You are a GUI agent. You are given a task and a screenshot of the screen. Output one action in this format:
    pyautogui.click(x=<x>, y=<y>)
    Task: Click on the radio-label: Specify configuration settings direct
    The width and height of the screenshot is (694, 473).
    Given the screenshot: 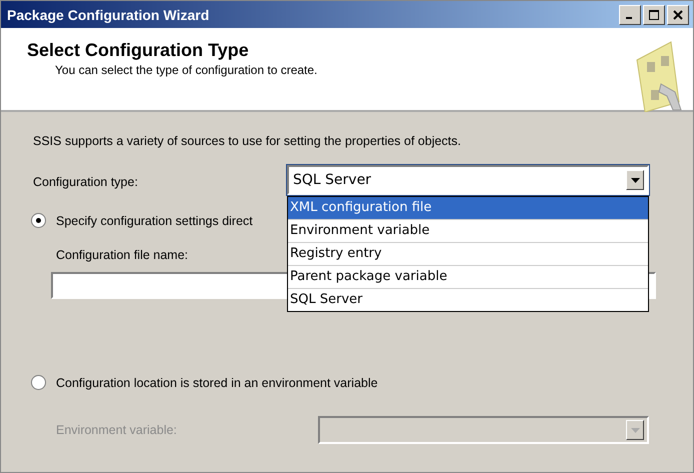 What is the action you would take?
    pyautogui.click(x=154, y=221)
    